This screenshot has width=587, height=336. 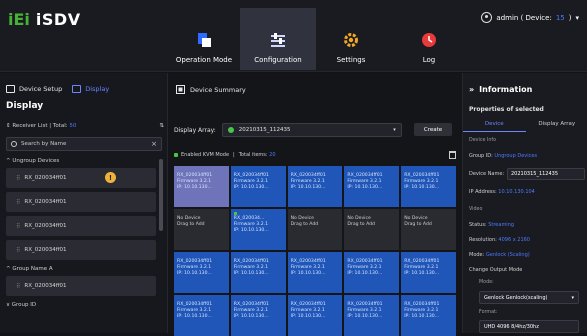 I want to click on tab-device: Device, so click(x=494, y=126).